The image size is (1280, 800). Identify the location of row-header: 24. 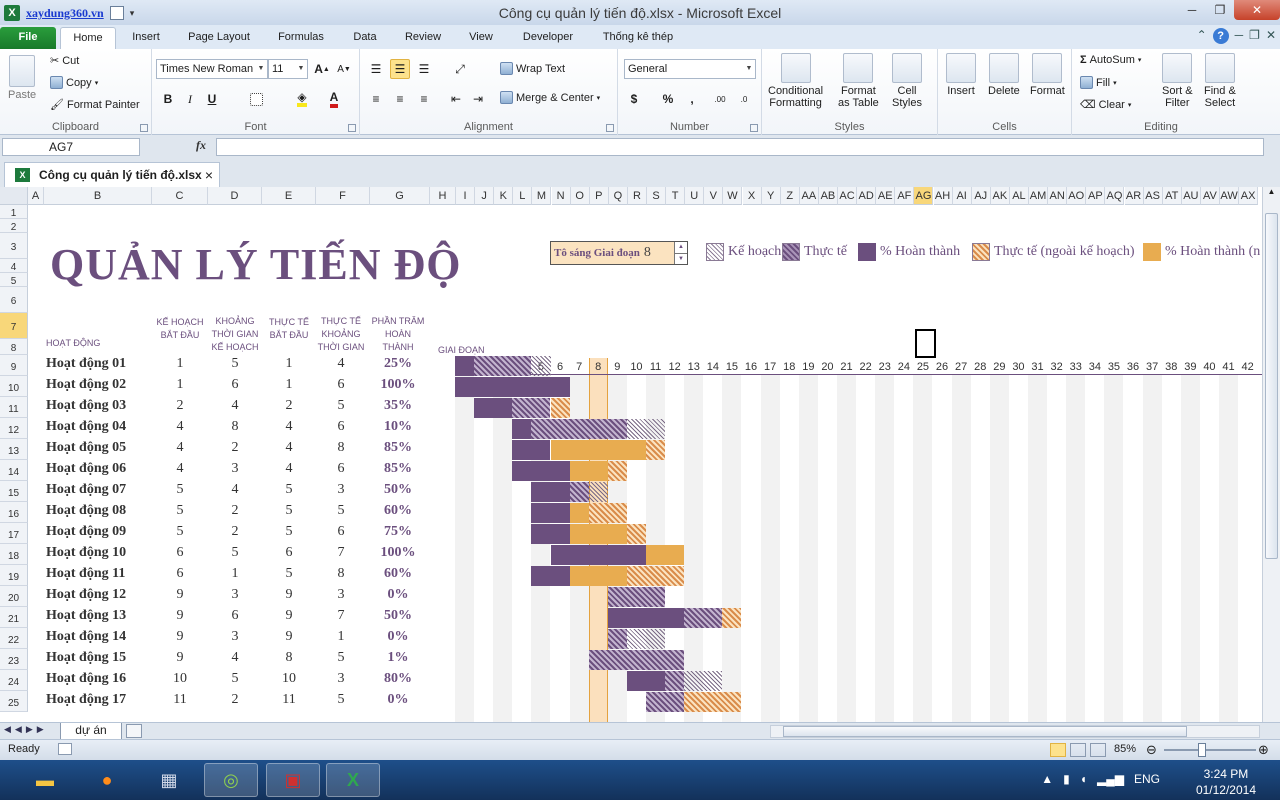
(14, 680).